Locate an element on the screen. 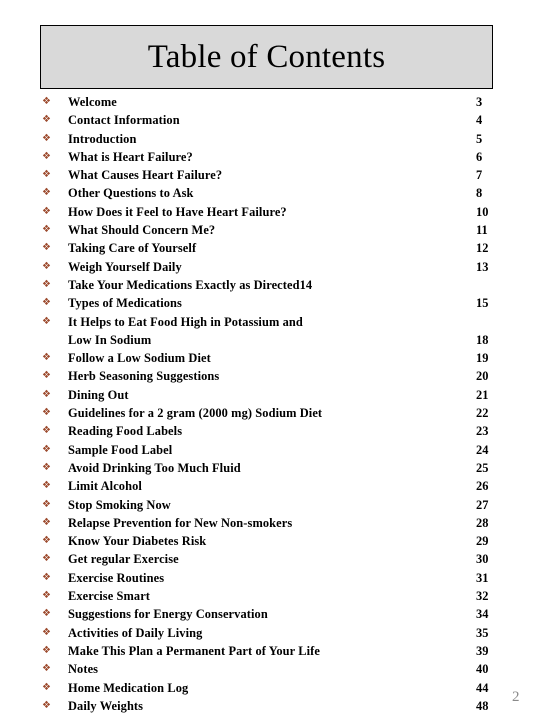  toc-entry: ❖ Notes 40 is located at coordinates (270, 669).